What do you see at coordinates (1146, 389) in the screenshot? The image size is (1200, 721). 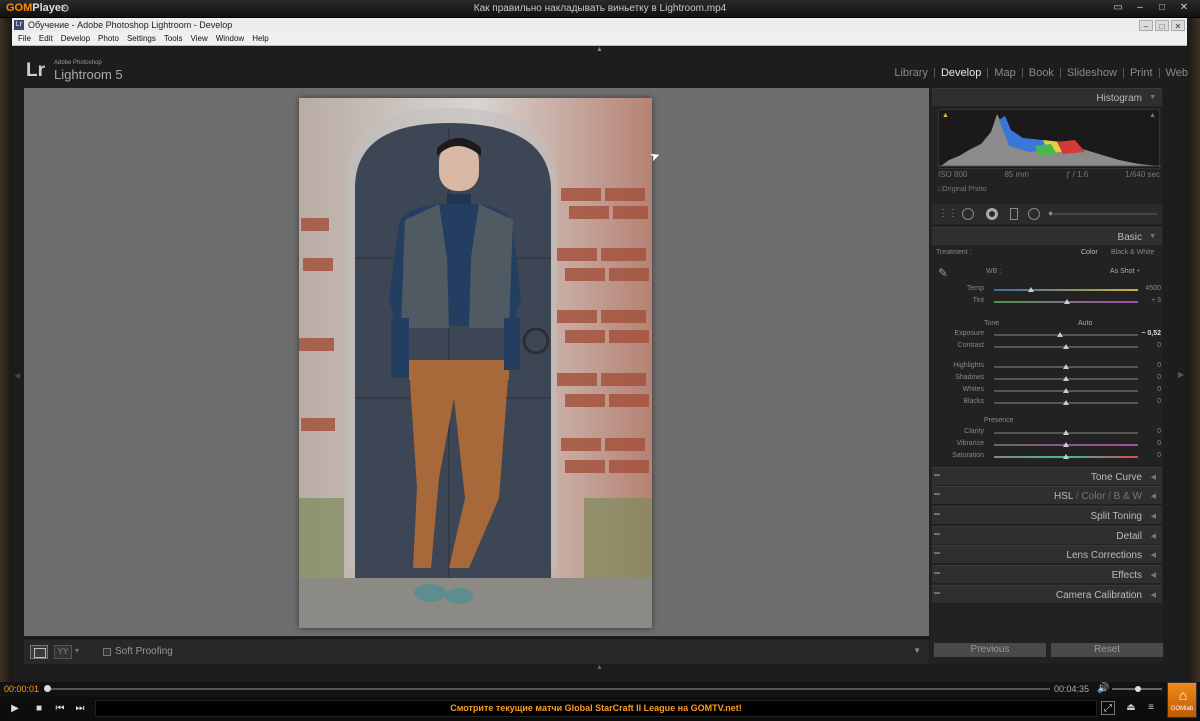 I see `whites-value: 0` at bounding box center [1146, 389].